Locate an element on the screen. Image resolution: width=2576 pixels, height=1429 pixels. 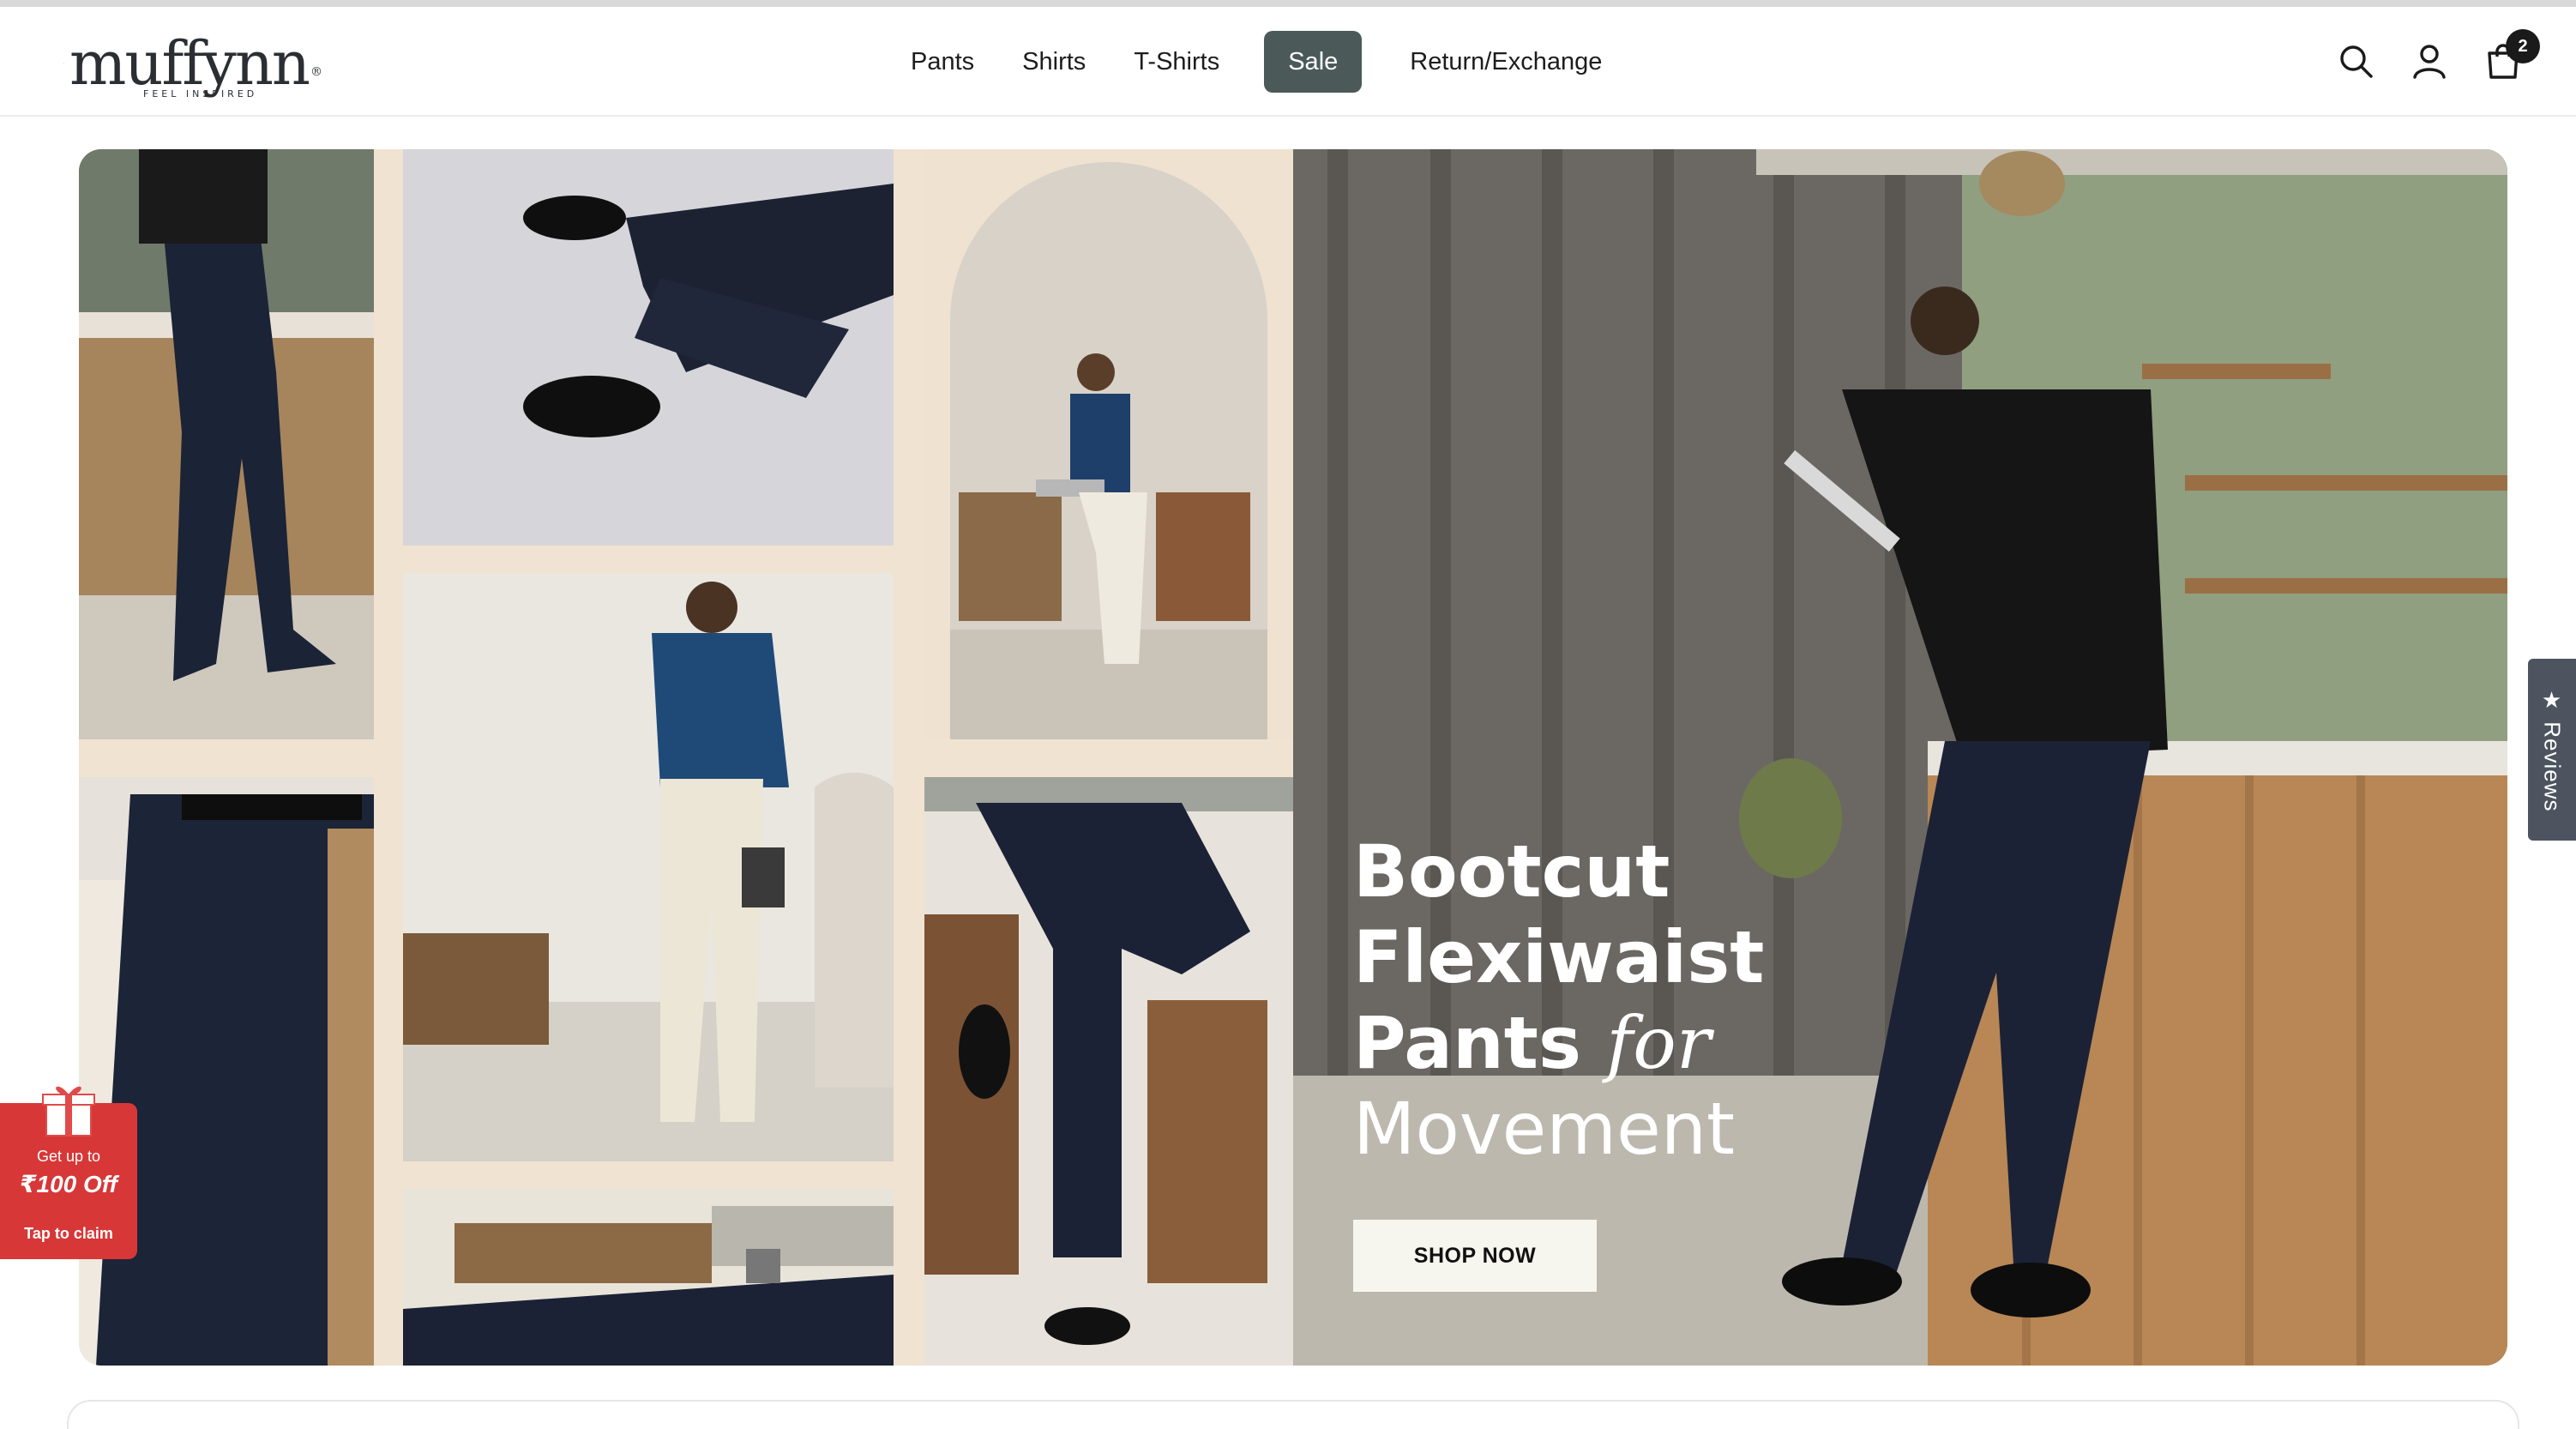
photo-man-crossed-legs is located at coordinates (1108, 1071).